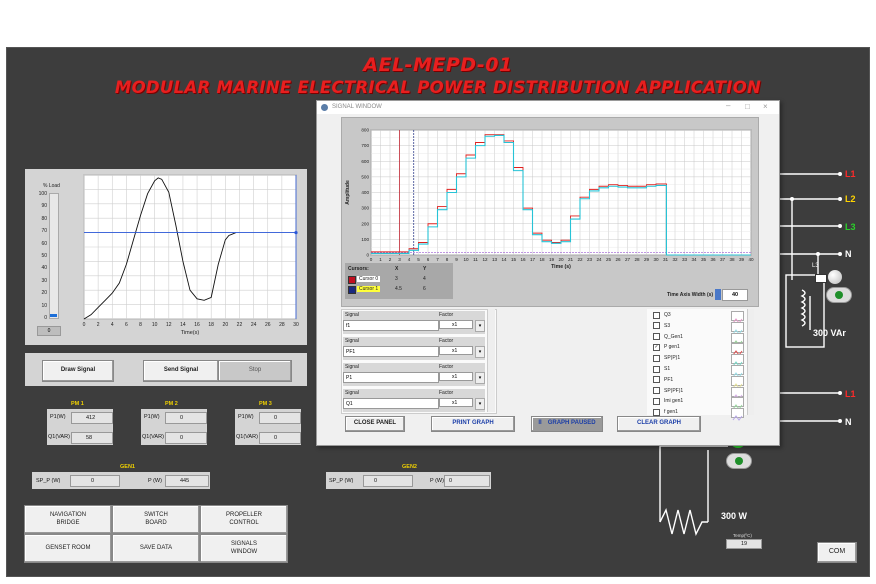  Describe the element at coordinates (491, 360) in the screenshot. I see `signal-list-scrollbar` at that location.